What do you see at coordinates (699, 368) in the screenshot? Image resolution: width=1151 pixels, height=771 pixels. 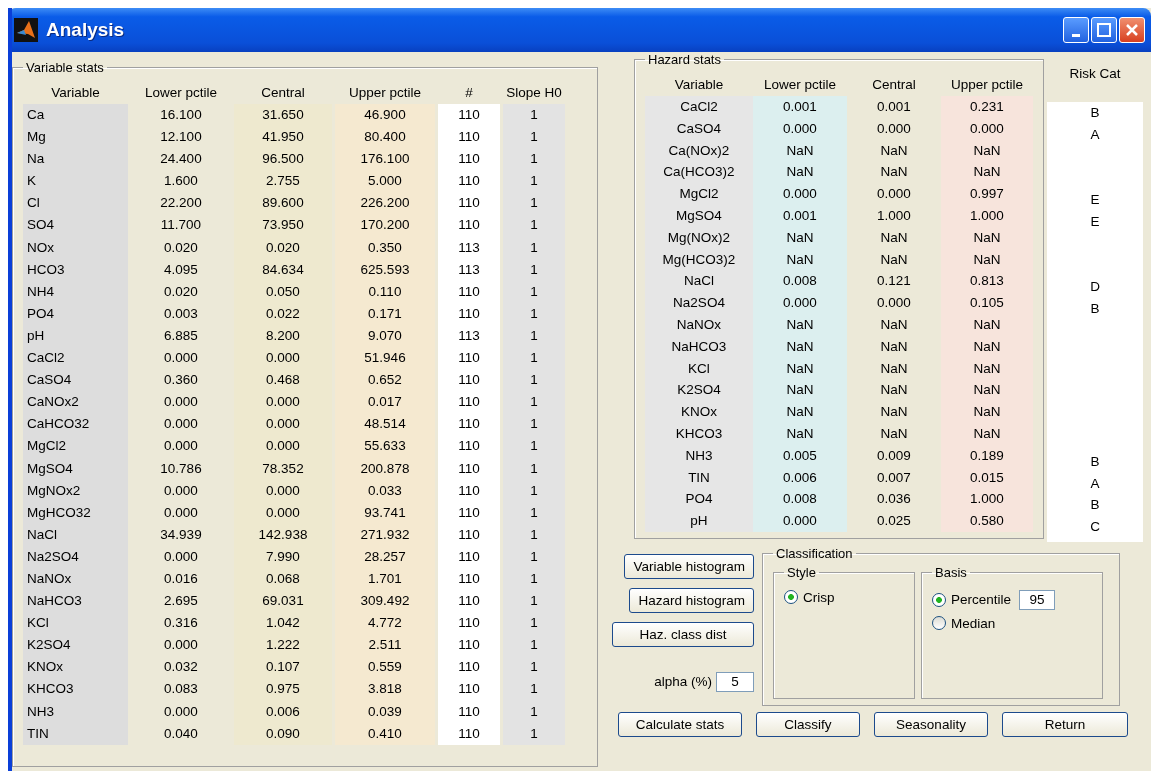 I see `table-cell: KCl` at bounding box center [699, 368].